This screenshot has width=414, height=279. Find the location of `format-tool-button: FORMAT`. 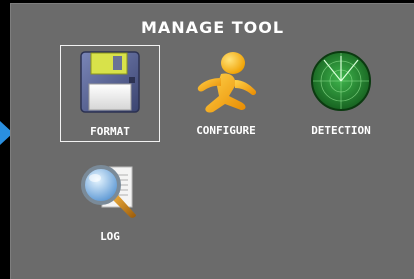

format-tool-button: FORMAT is located at coordinates (110, 93).